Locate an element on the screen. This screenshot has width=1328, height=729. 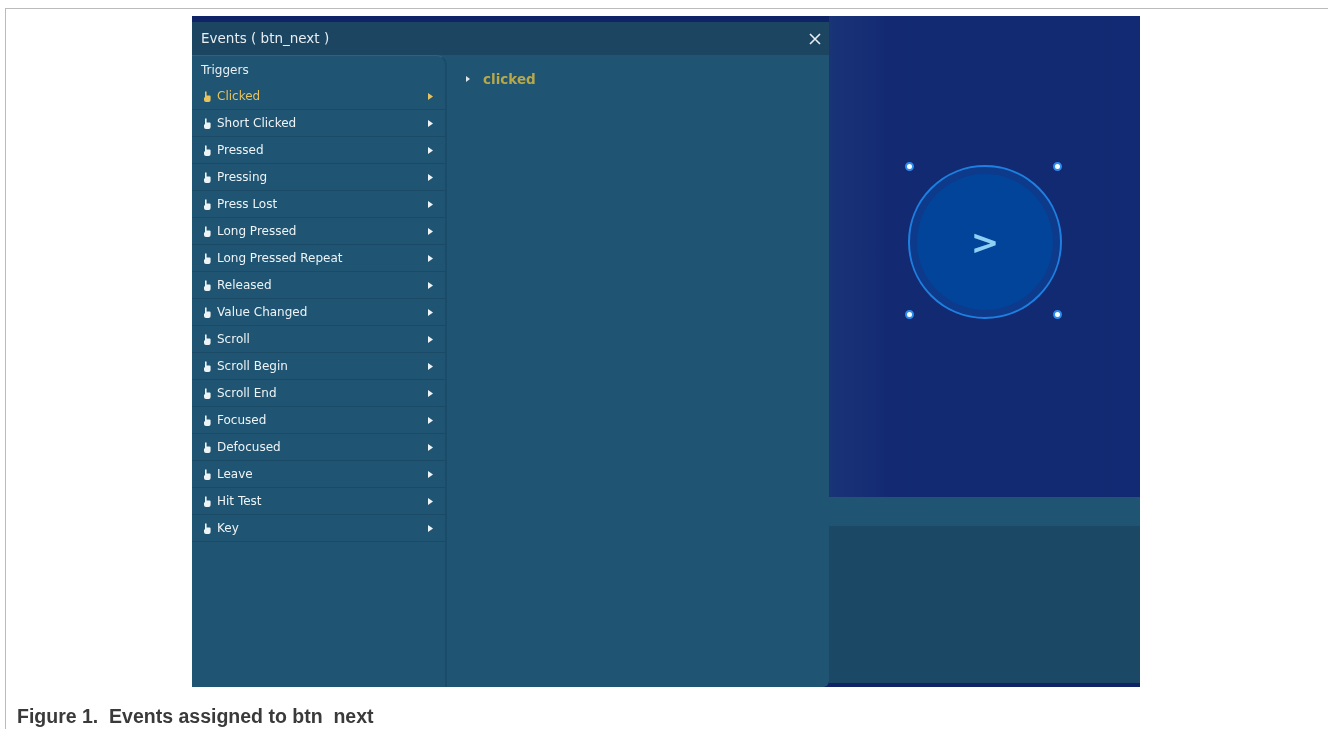
trigger-item: Key is located at coordinates (318, 528).